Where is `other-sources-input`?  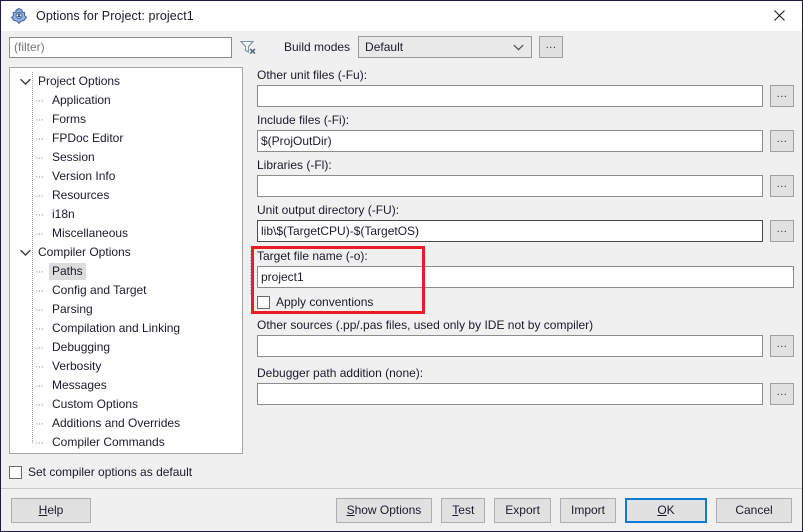
other-sources-input is located at coordinates (510, 346).